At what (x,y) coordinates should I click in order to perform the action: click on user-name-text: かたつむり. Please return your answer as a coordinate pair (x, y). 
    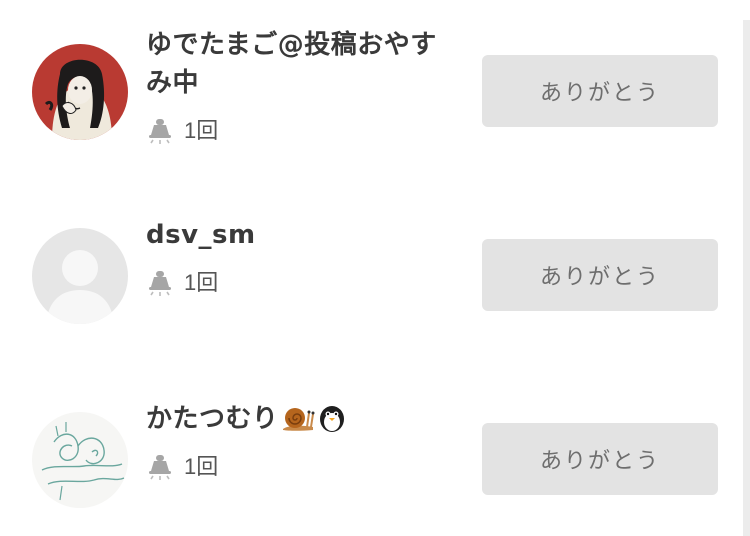
    Looking at the image, I should click on (212, 419).